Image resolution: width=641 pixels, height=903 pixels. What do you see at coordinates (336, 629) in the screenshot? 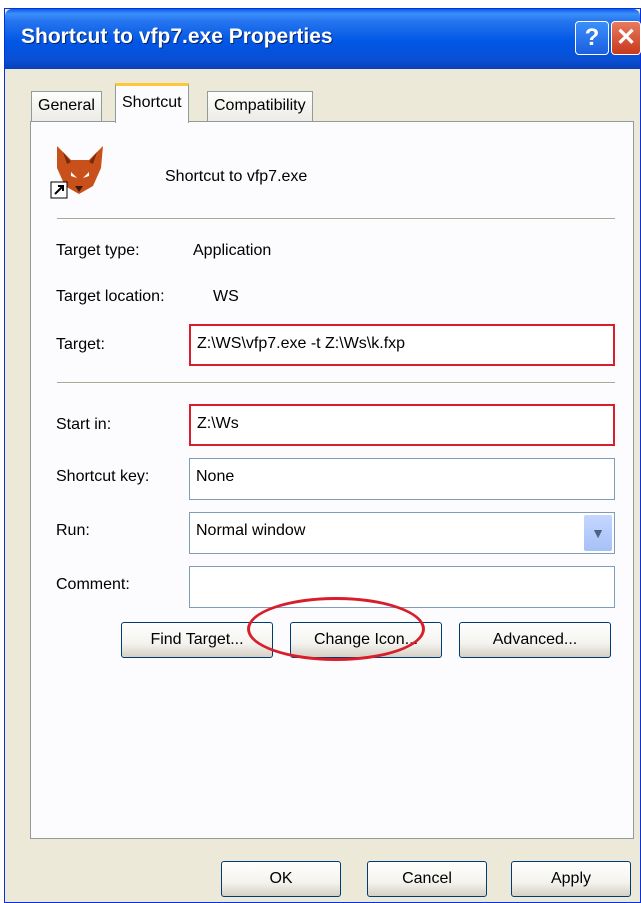
I see `highlight-circle` at bounding box center [336, 629].